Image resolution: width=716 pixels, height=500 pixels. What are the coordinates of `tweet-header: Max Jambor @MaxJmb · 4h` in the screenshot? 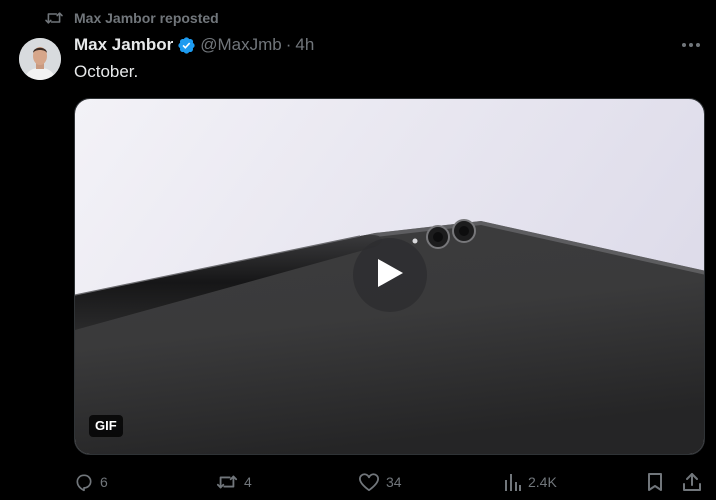 It's located at (194, 45).